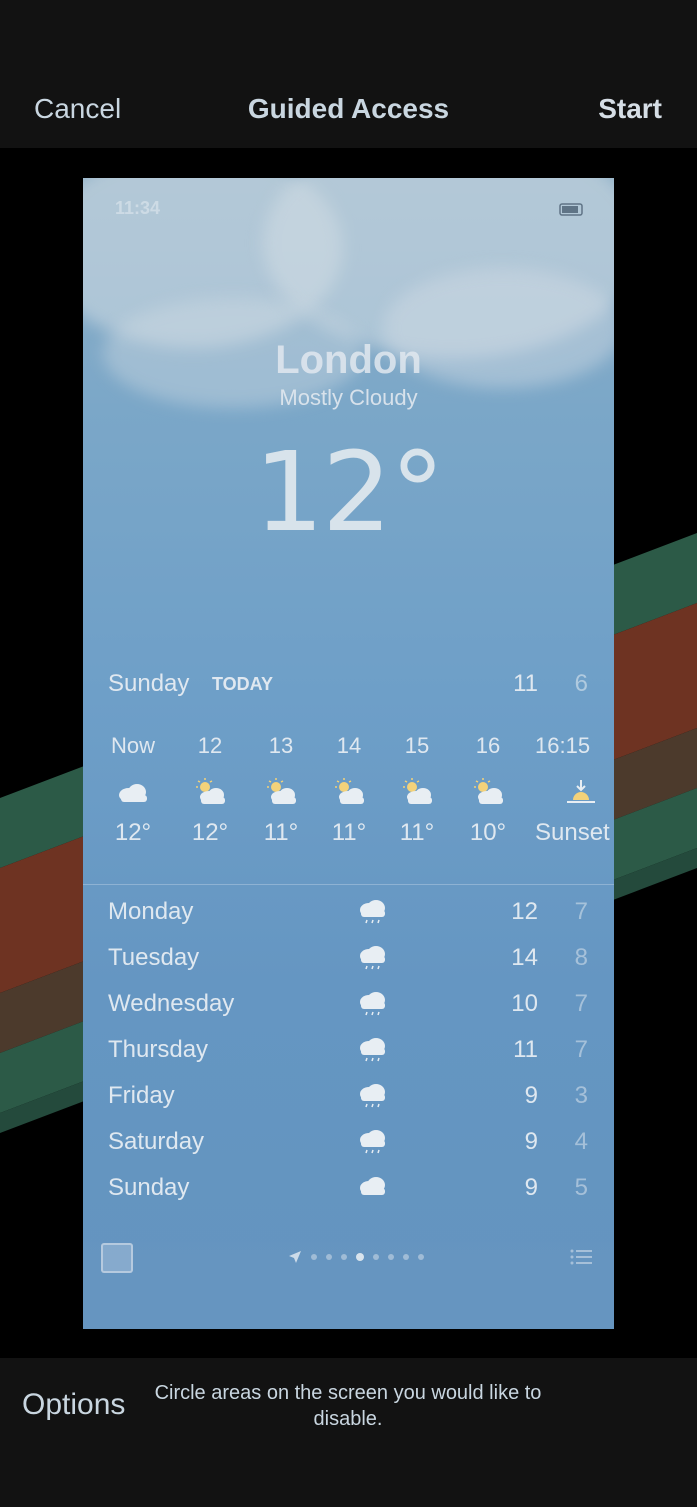 The height and width of the screenshot is (1507, 697). What do you see at coordinates (563, 745) in the screenshot?
I see `hour-time: 16:15` at bounding box center [563, 745].